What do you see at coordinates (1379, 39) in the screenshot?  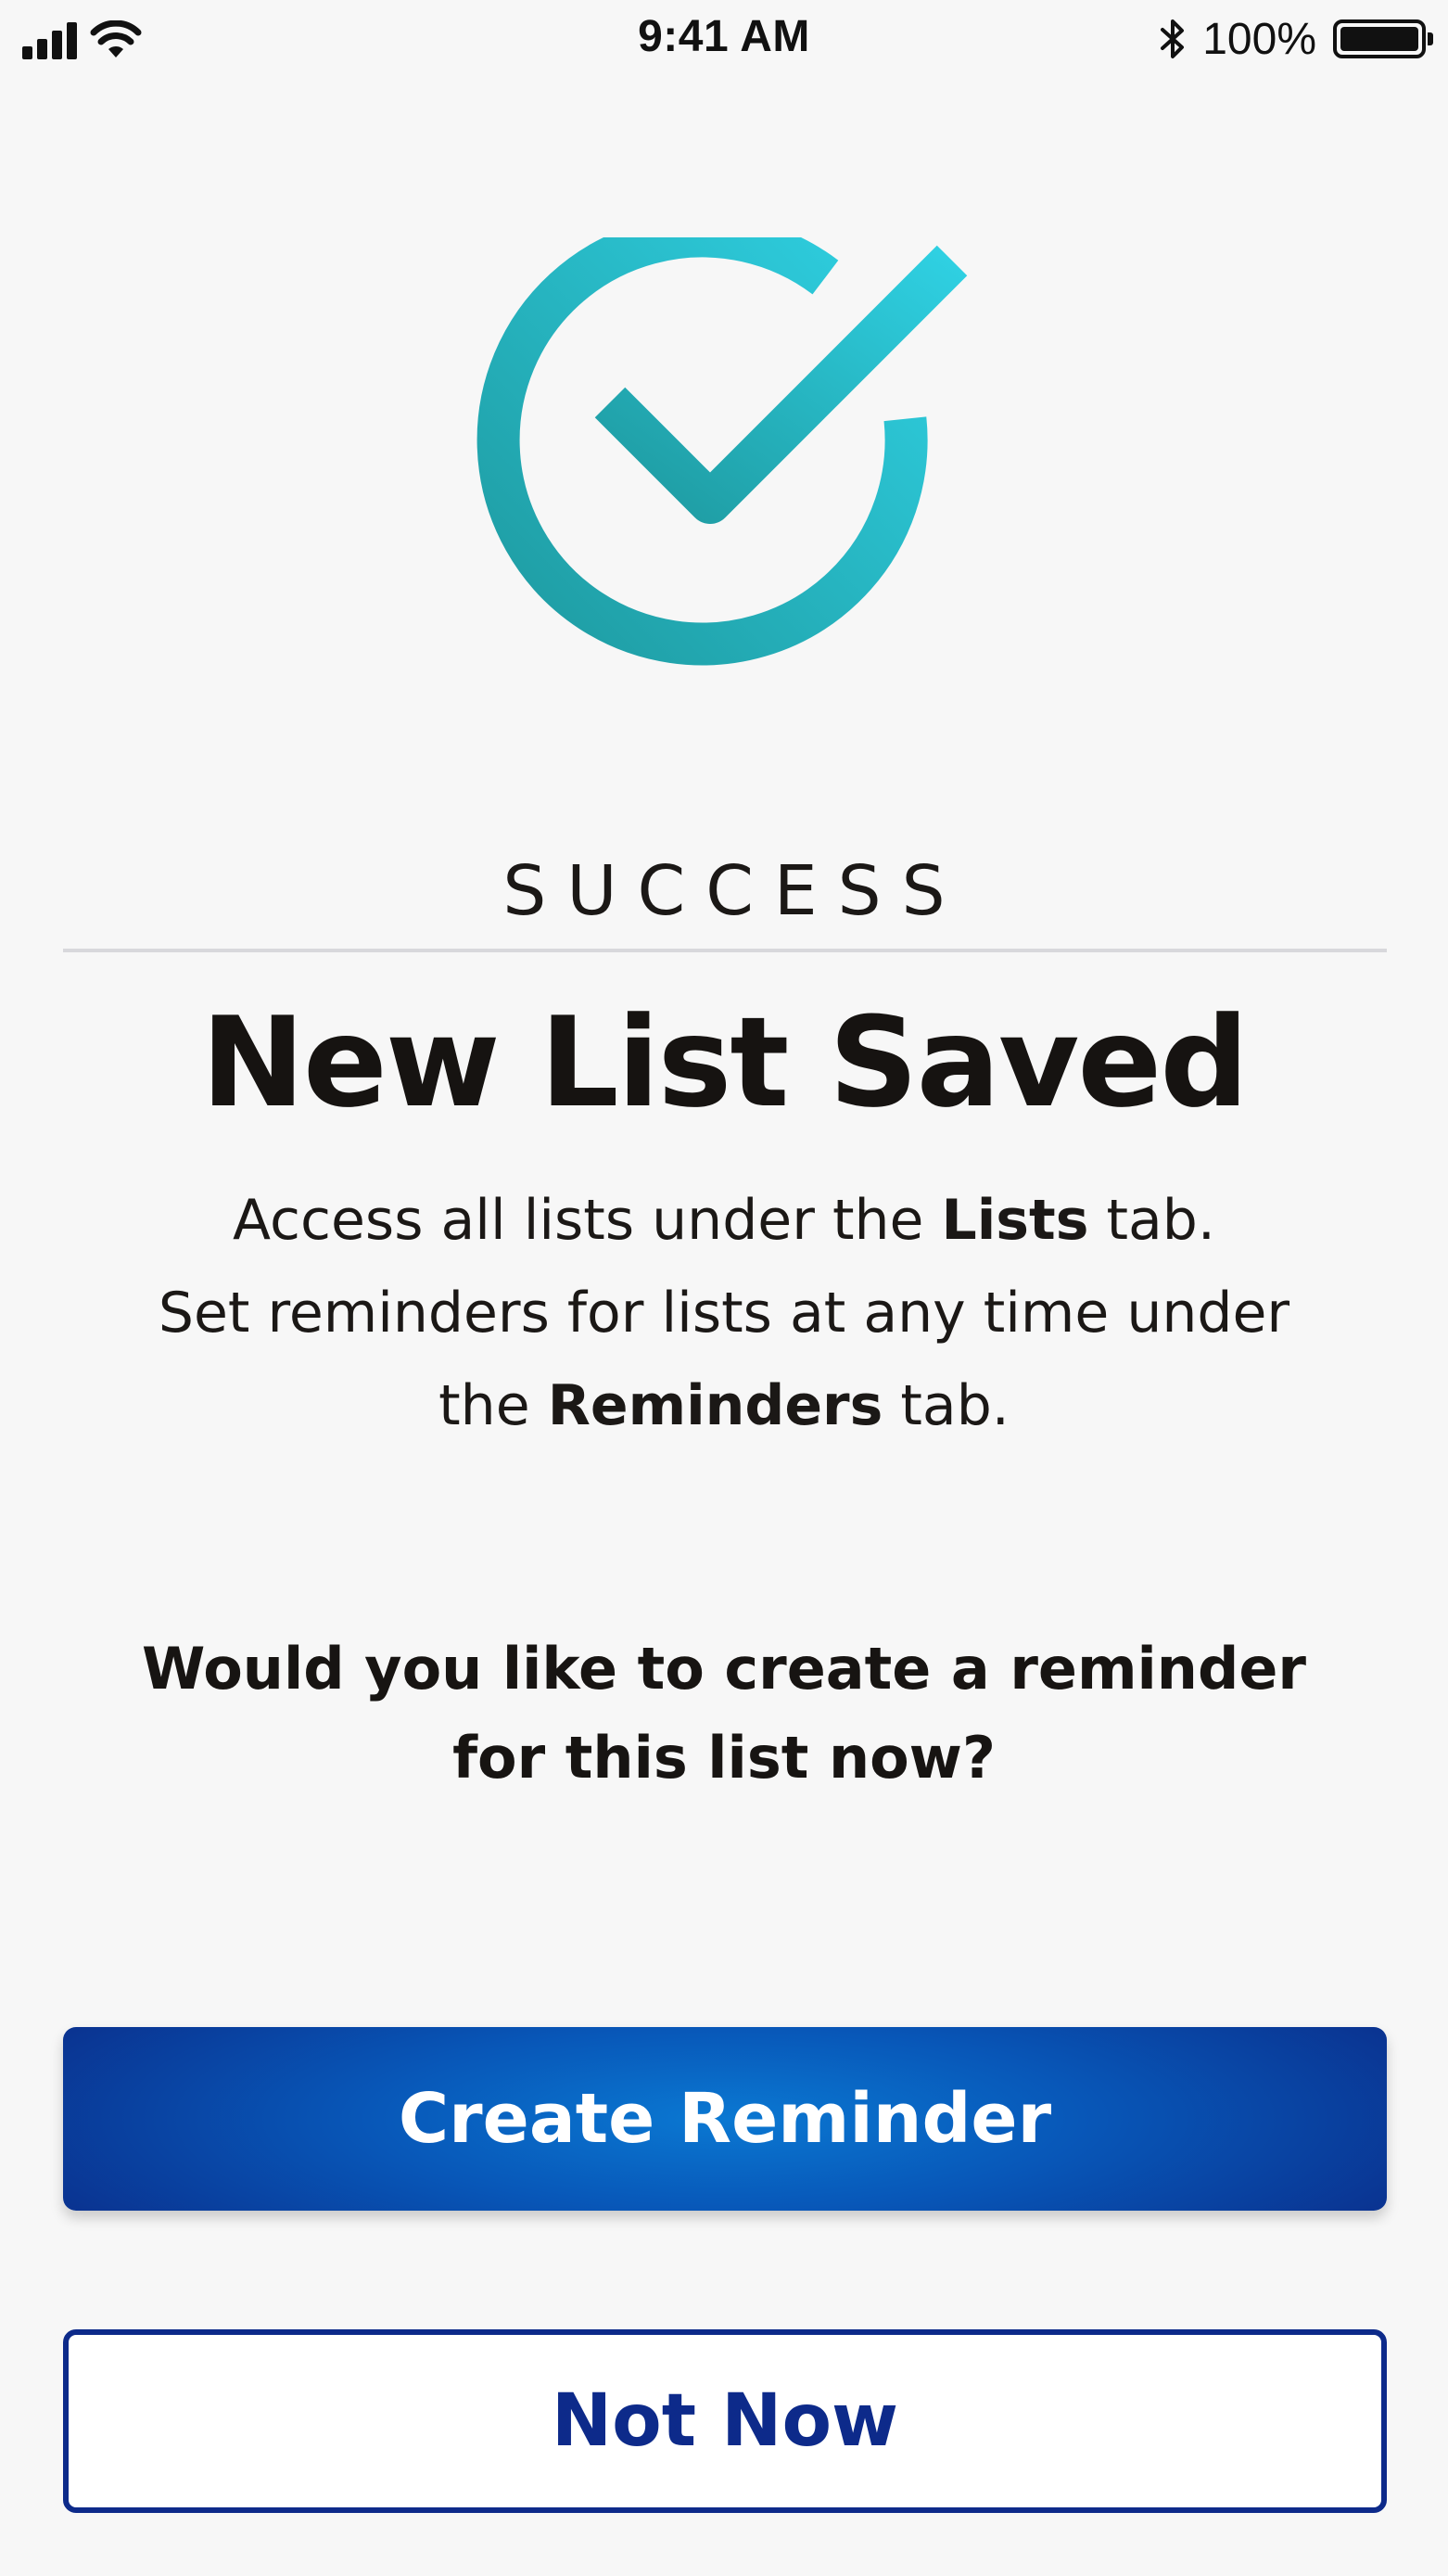 I see `battery-fill` at bounding box center [1379, 39].